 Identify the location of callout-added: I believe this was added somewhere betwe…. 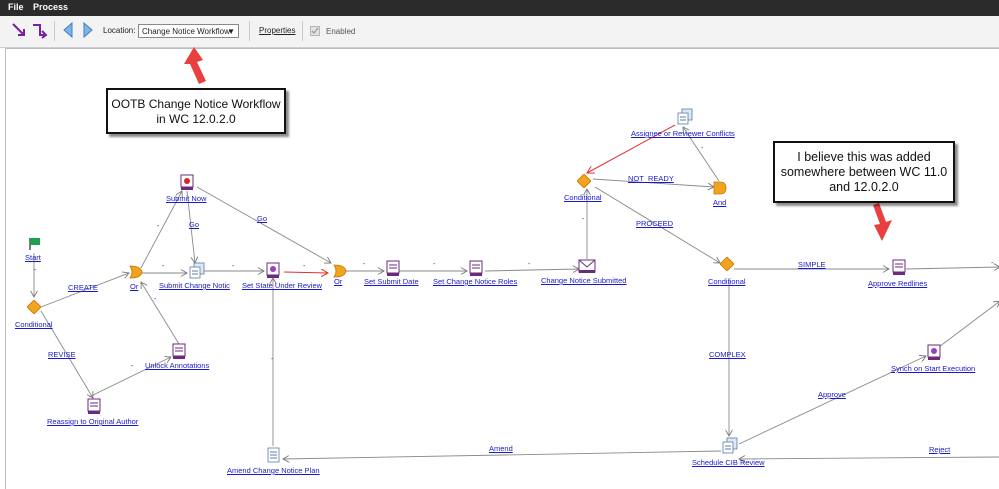
(864, 172).